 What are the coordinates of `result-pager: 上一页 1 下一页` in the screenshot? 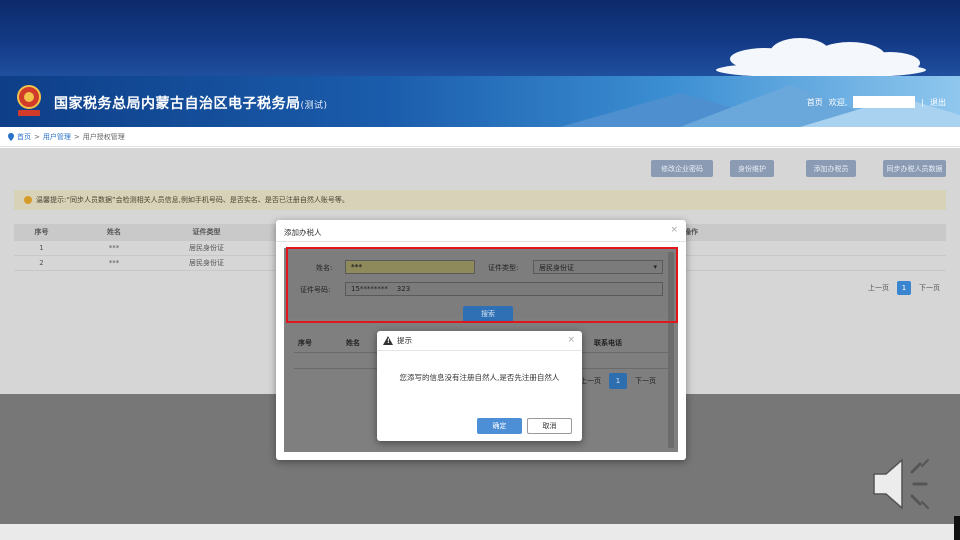 It's located at (618, 381).